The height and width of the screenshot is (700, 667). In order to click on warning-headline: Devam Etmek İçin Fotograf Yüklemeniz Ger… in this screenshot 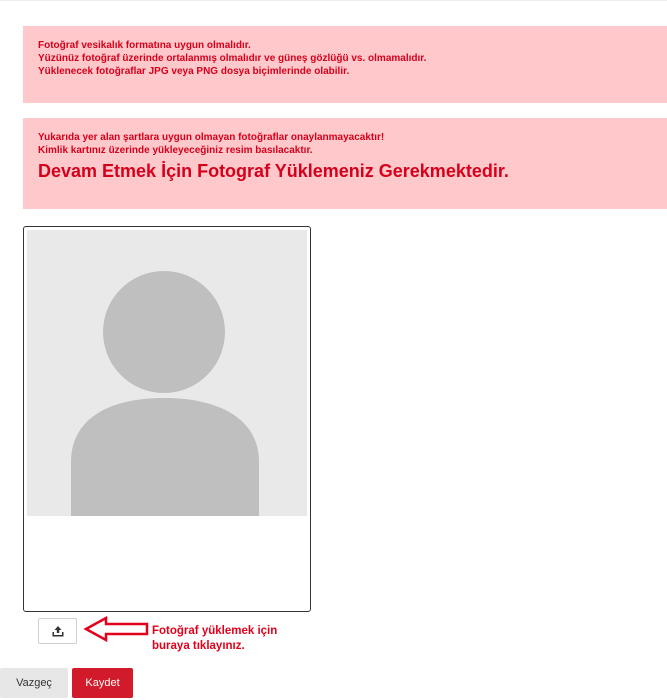, I will do `click(273, 171)`.